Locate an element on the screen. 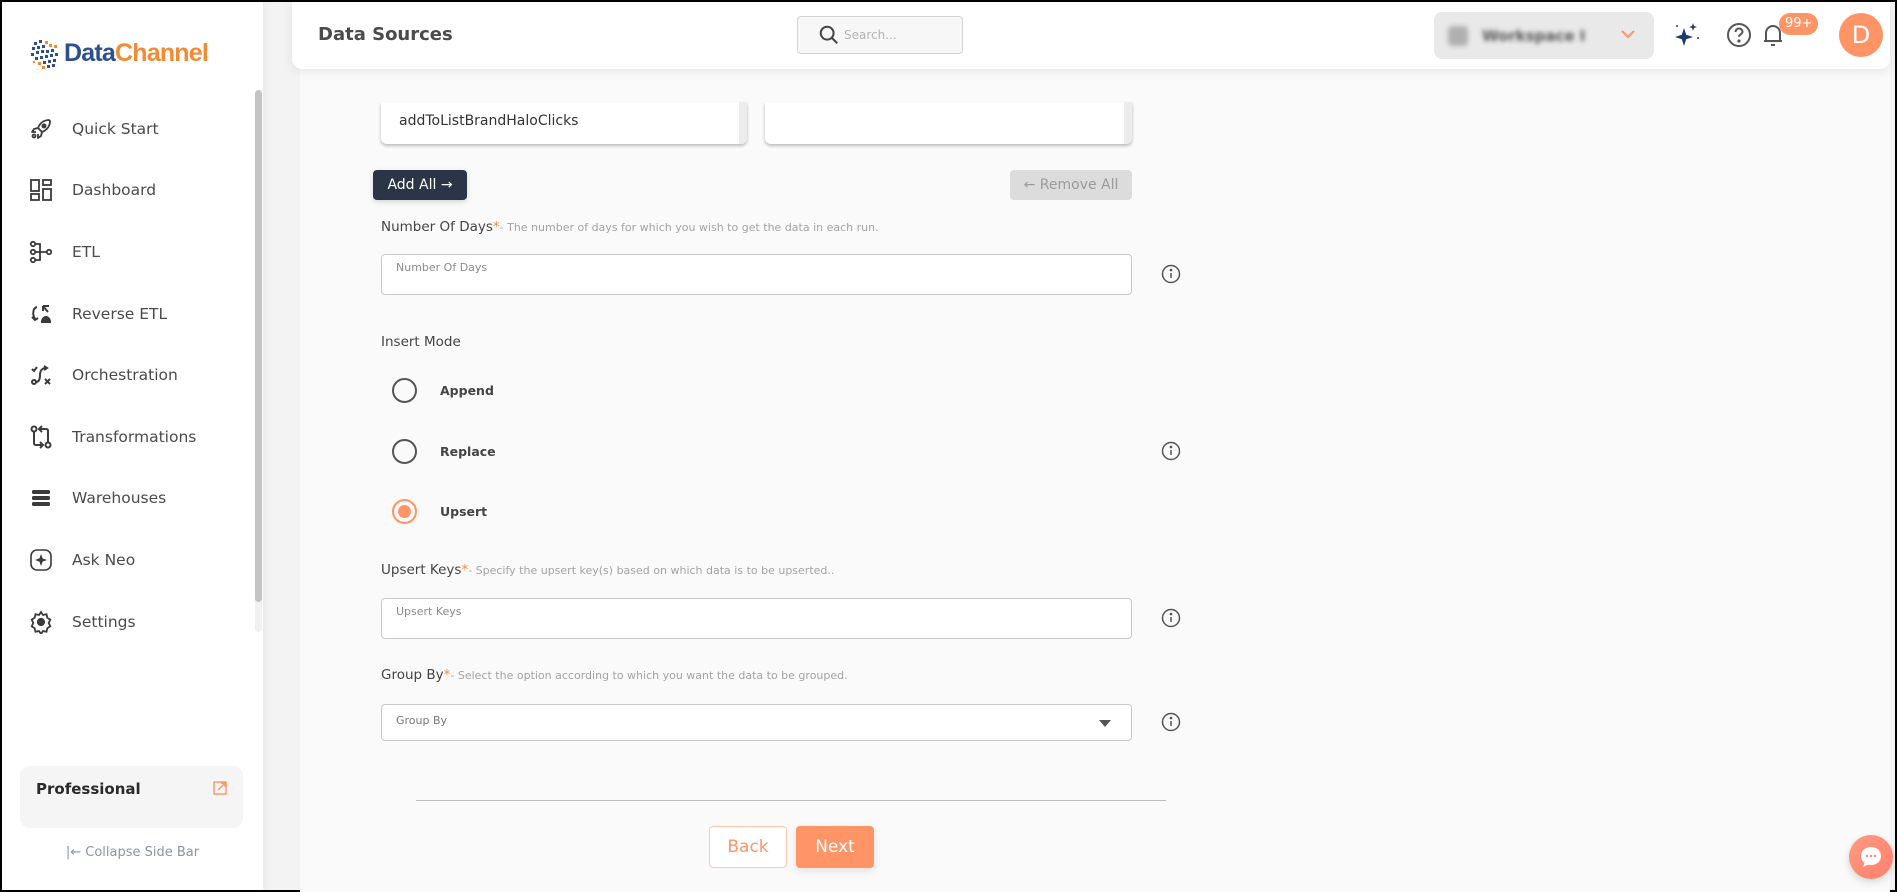 Image resolution: width=1897 pixels, height=892 pixels. sidebar-item-dashboard: Dashboard is located at coordinates (127, 191).